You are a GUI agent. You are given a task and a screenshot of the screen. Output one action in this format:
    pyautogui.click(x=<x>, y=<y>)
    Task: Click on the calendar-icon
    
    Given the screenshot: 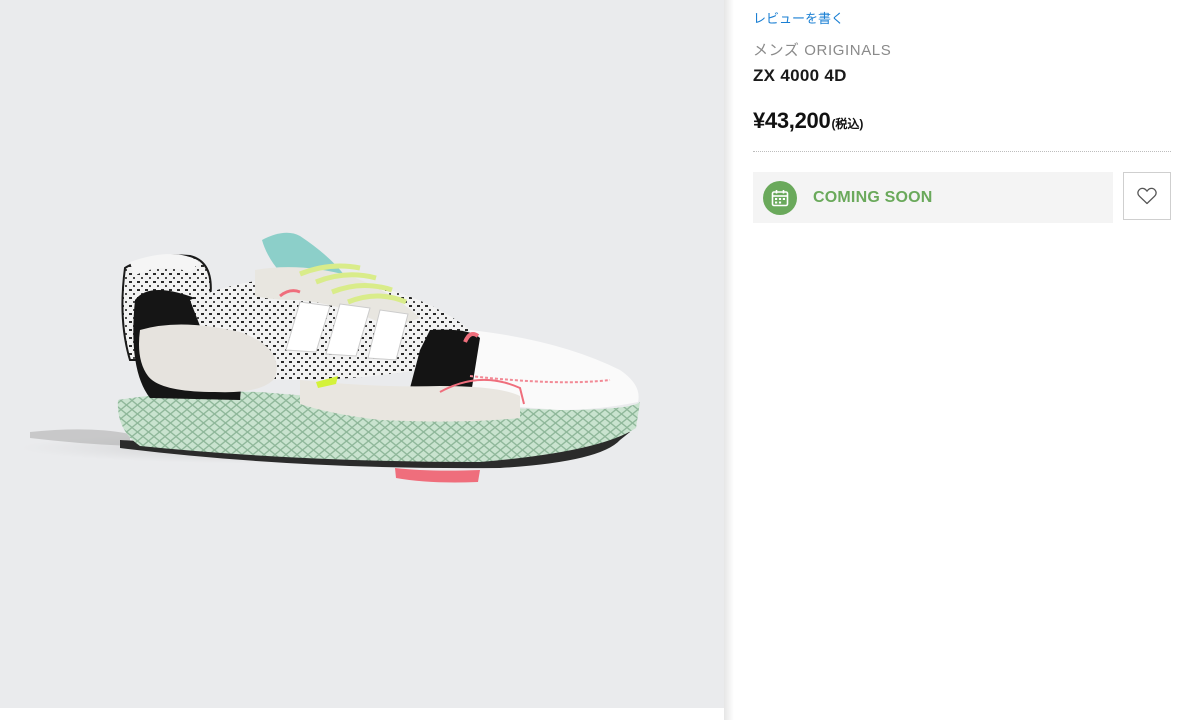 What is the action you would take?
    pyautogui.click(x=780, y=197)
    